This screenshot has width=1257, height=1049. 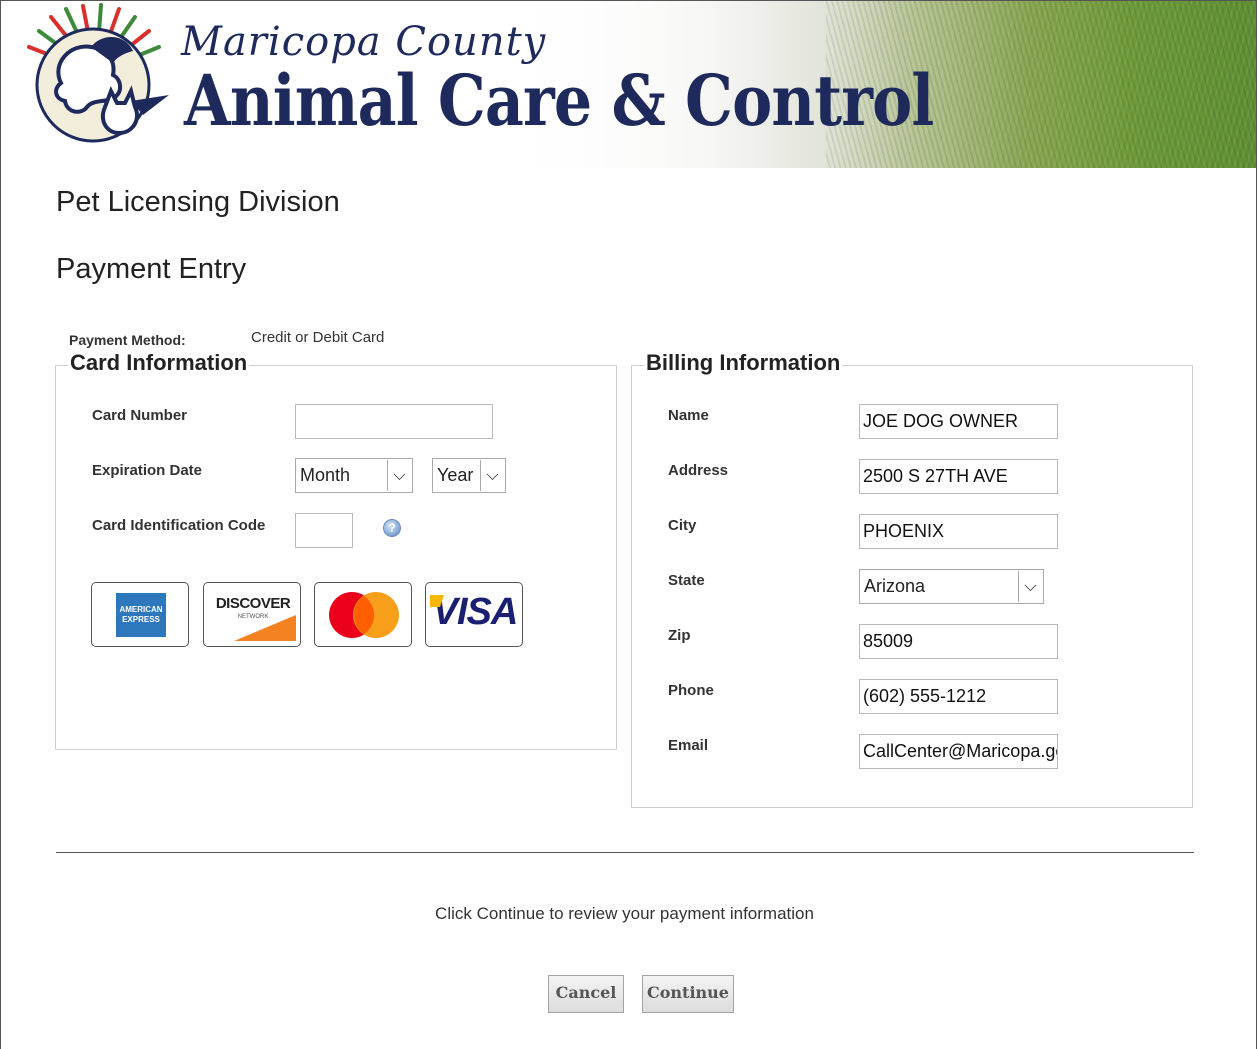 I want to click on billing-information-legend: Billing Information, so click(x=743, y=363).